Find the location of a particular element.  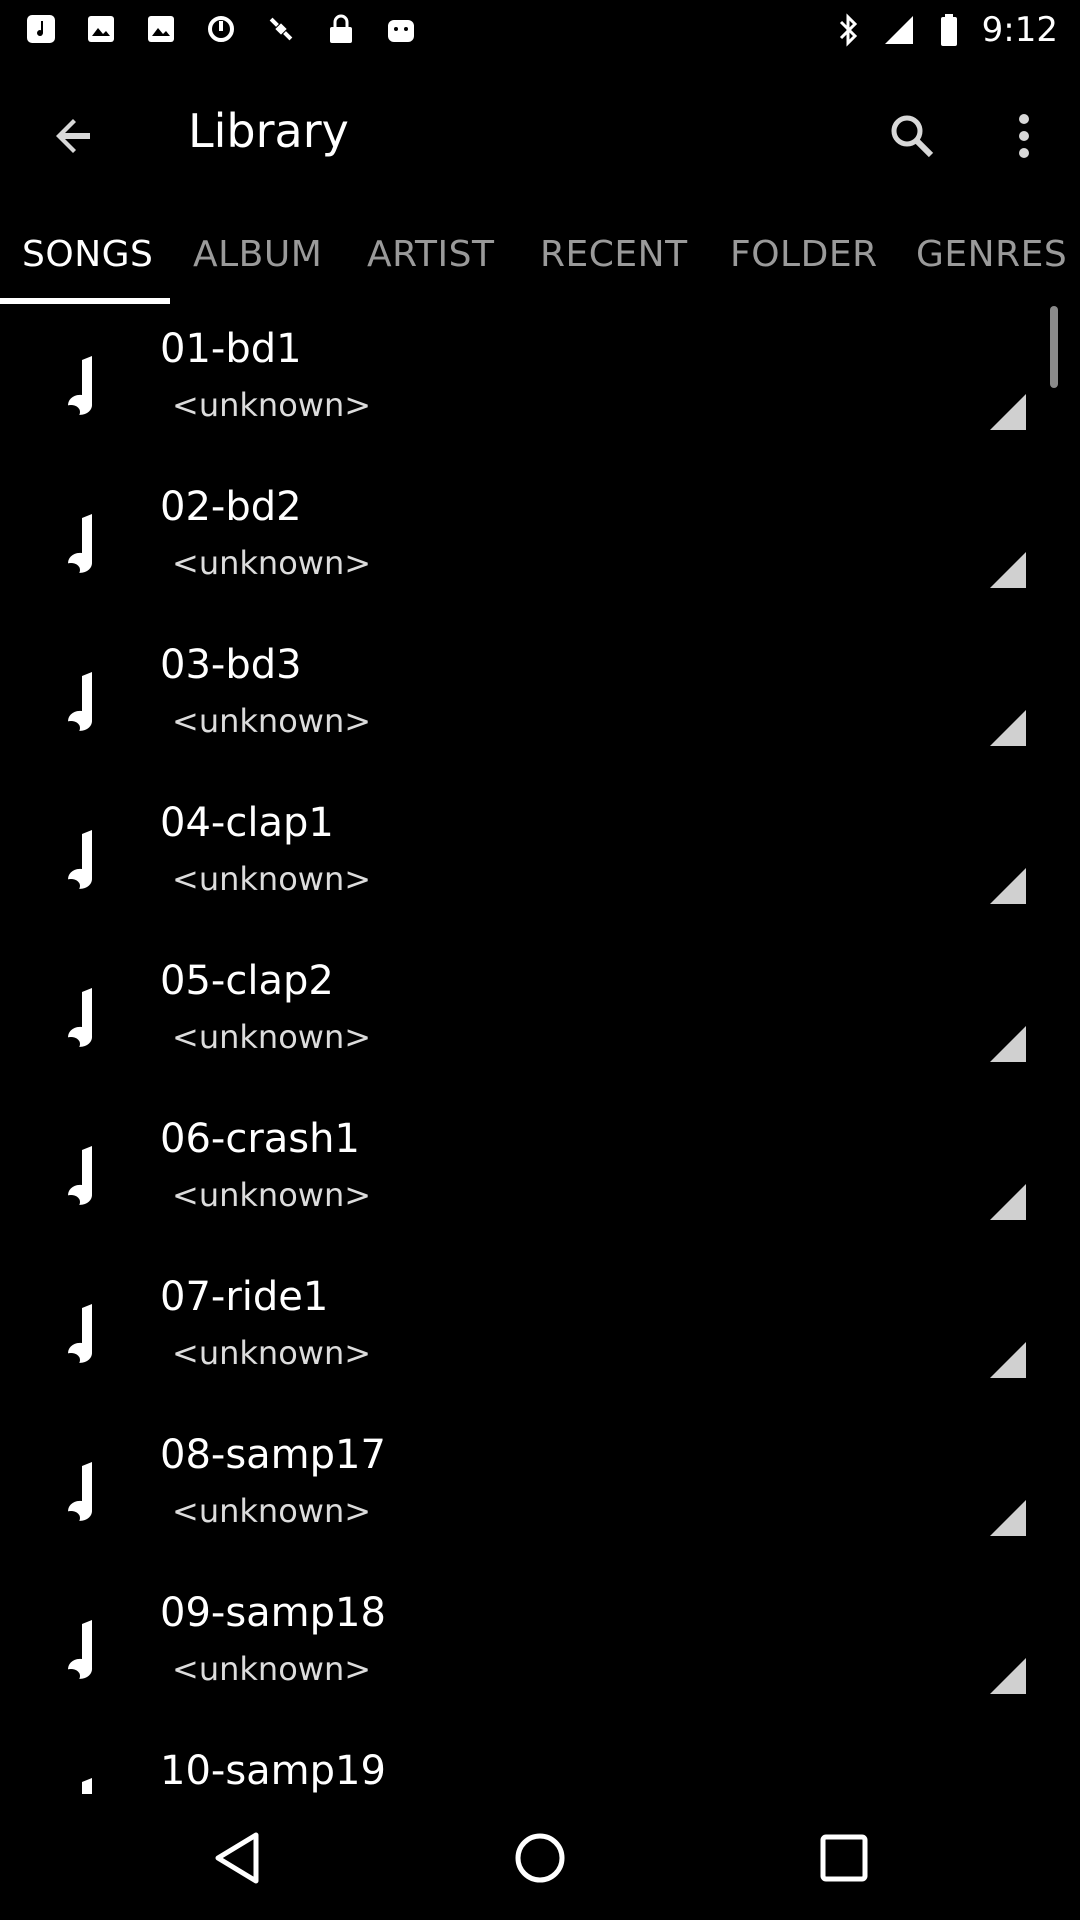

tab-recent: RECENT is located at coordinates (614, 254).